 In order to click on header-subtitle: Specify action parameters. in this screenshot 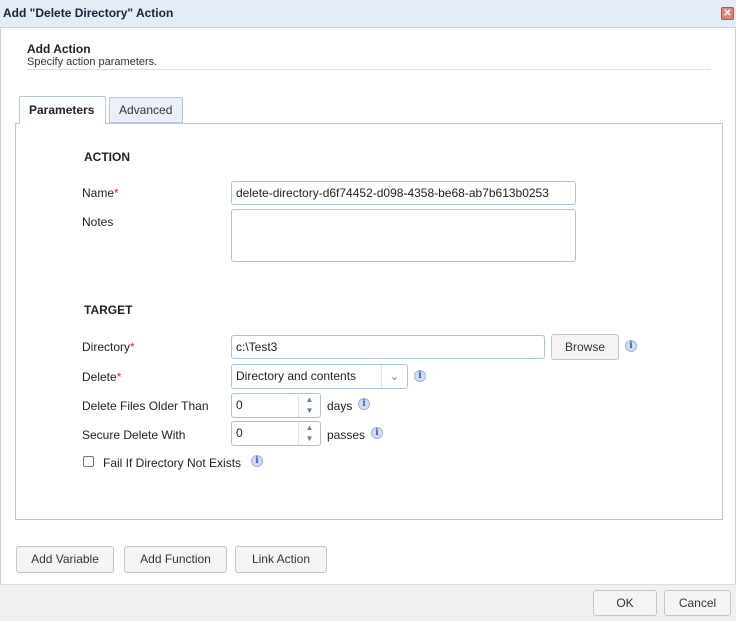, I will do `click(92, 62)`.